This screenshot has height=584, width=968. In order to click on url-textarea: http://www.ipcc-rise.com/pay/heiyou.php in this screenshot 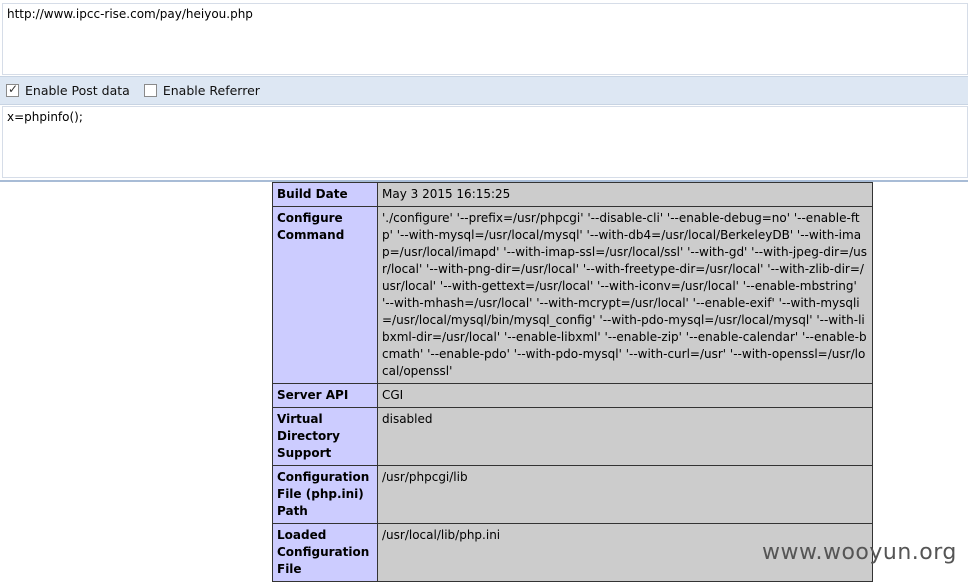, I will do `click(485, 39)`.